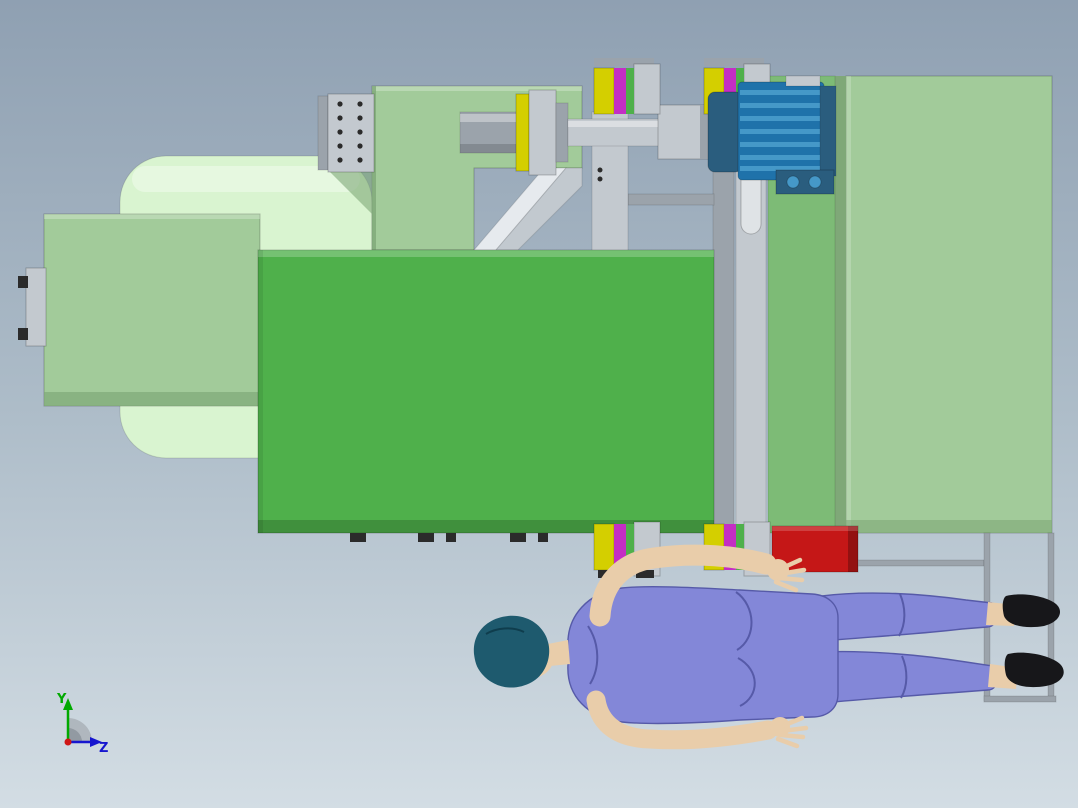 The image size is (1078, 808). What do you see at coordinates (491, 118) in the screenshot?
I see `shaft-highlight` at bounding box center [491, 118].